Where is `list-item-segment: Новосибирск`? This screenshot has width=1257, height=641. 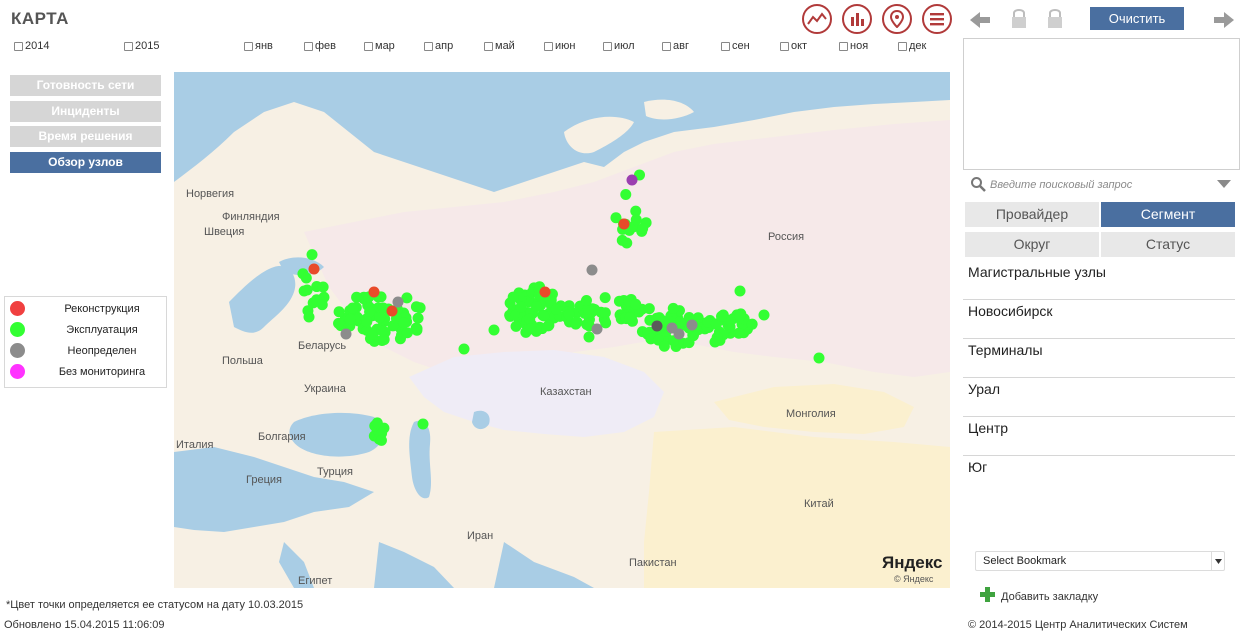
list-item-segment: Новосибирск is located at coordinates (1099, 320).